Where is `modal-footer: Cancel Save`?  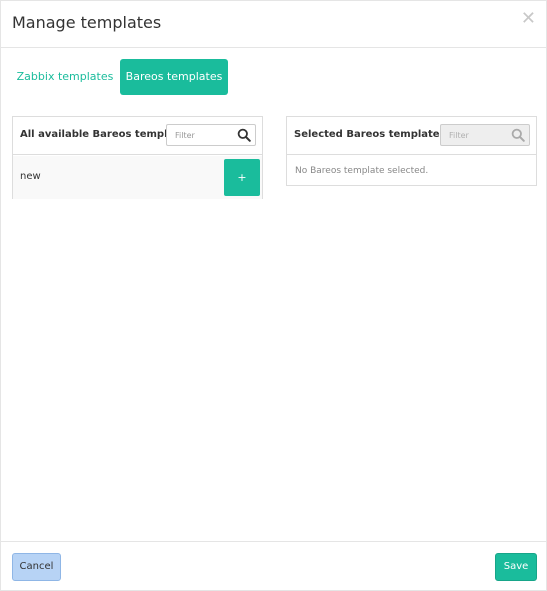
modal-footer: Cancel Save is located at coordinates (273, 565).